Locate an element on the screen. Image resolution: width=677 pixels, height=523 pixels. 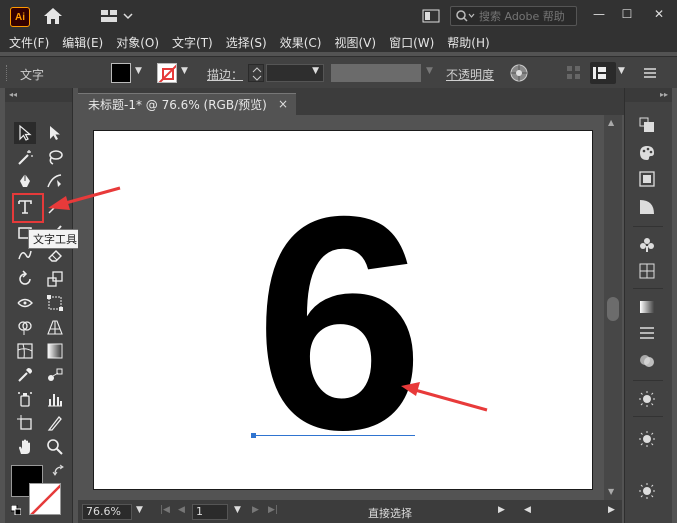
maximize-button: ☐ is located at coordinates (627, 14).